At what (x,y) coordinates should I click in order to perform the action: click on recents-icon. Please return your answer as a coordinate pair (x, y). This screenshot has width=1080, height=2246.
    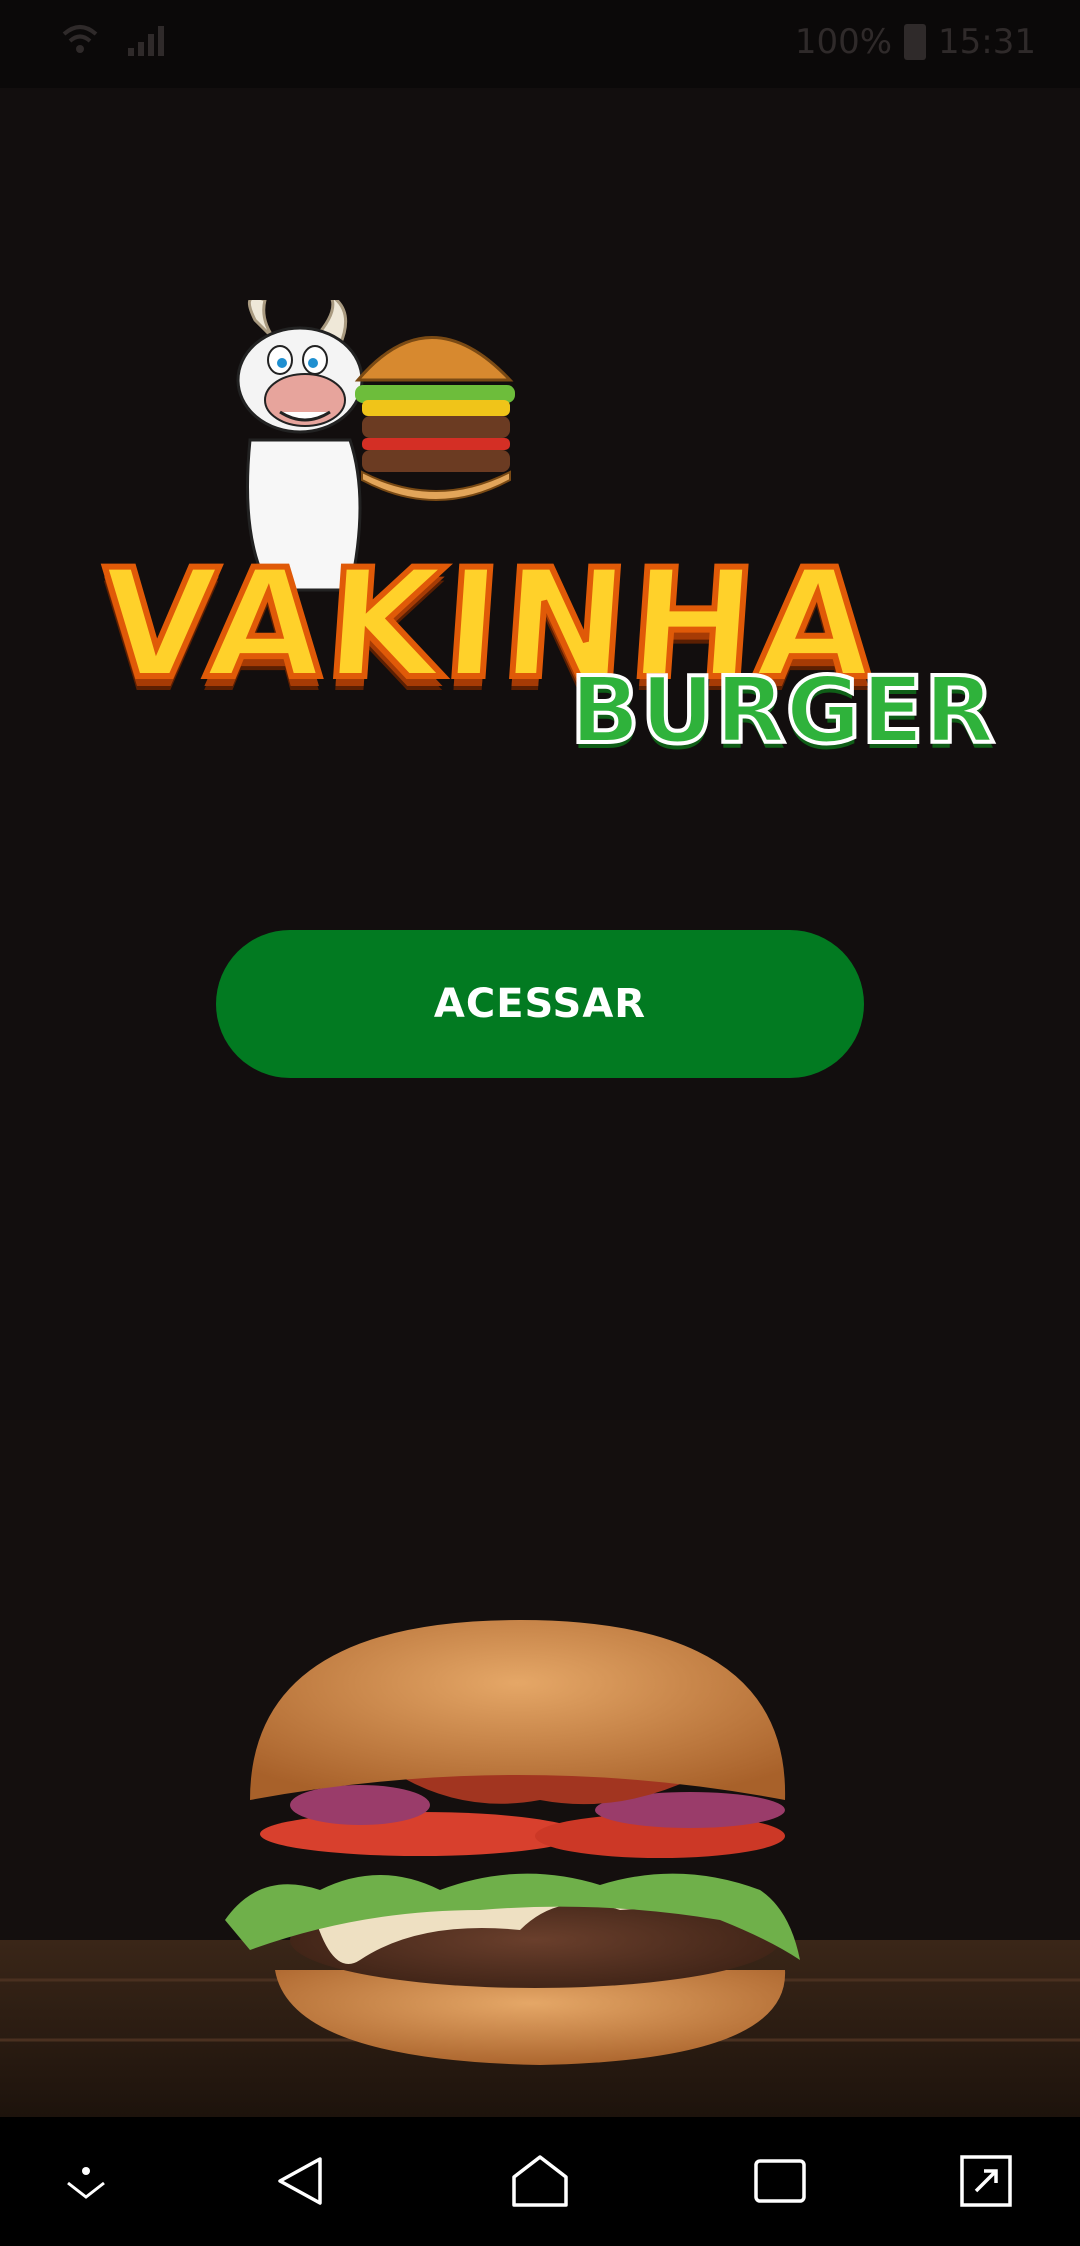
    Looking at the image, I should click on (780, 2181).